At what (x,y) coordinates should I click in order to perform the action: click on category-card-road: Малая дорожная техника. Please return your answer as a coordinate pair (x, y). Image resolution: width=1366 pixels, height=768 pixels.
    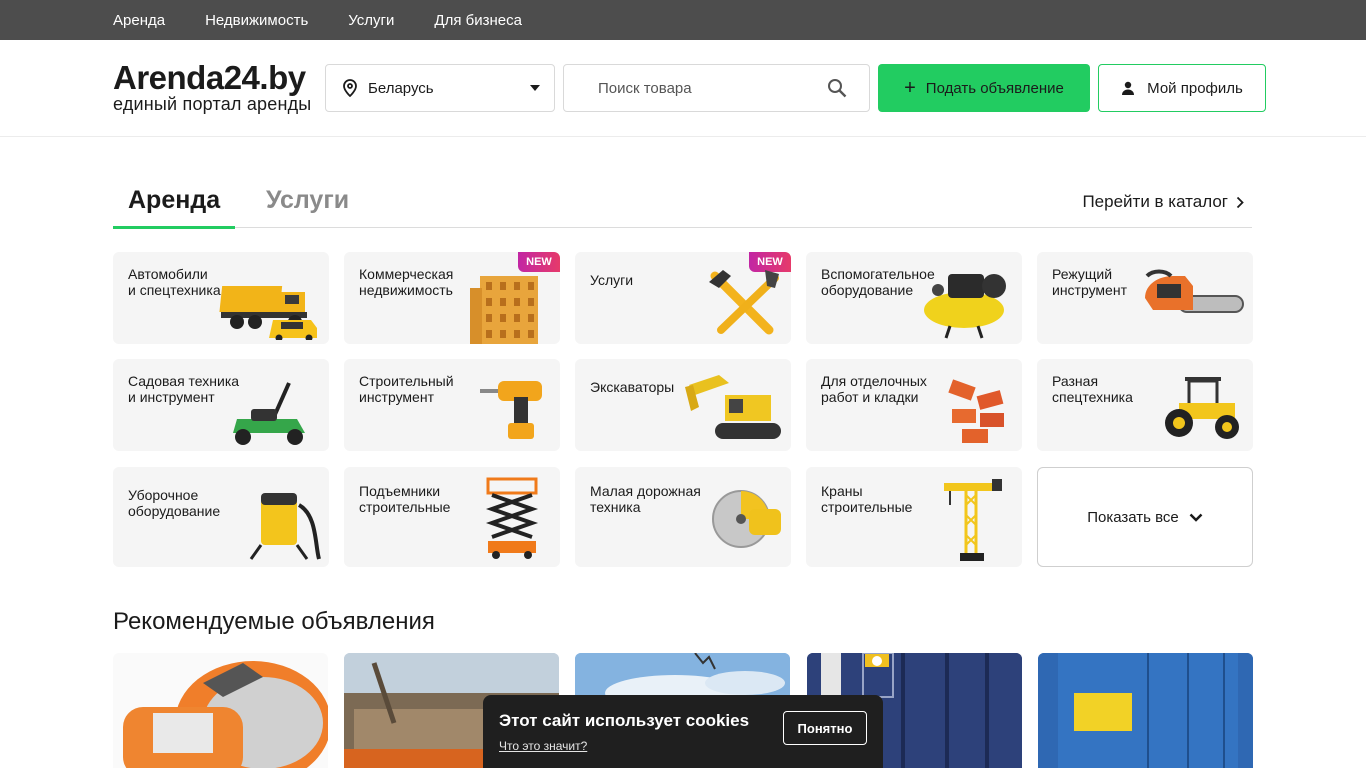
    Looking at the image, I should click on (683, 517).